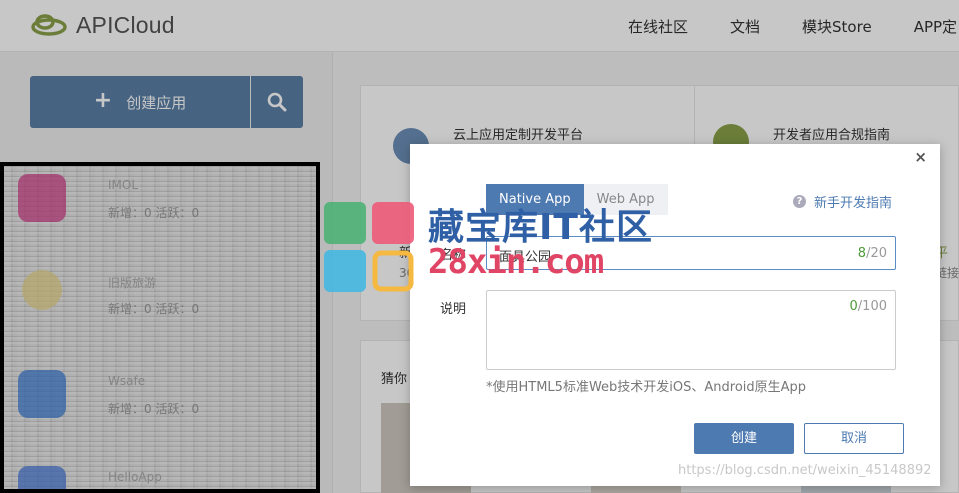 Image resolution: width=959 pixels, height=493 pixels. I want to click on guide-label: 新手开发指南, so click(853, 203).